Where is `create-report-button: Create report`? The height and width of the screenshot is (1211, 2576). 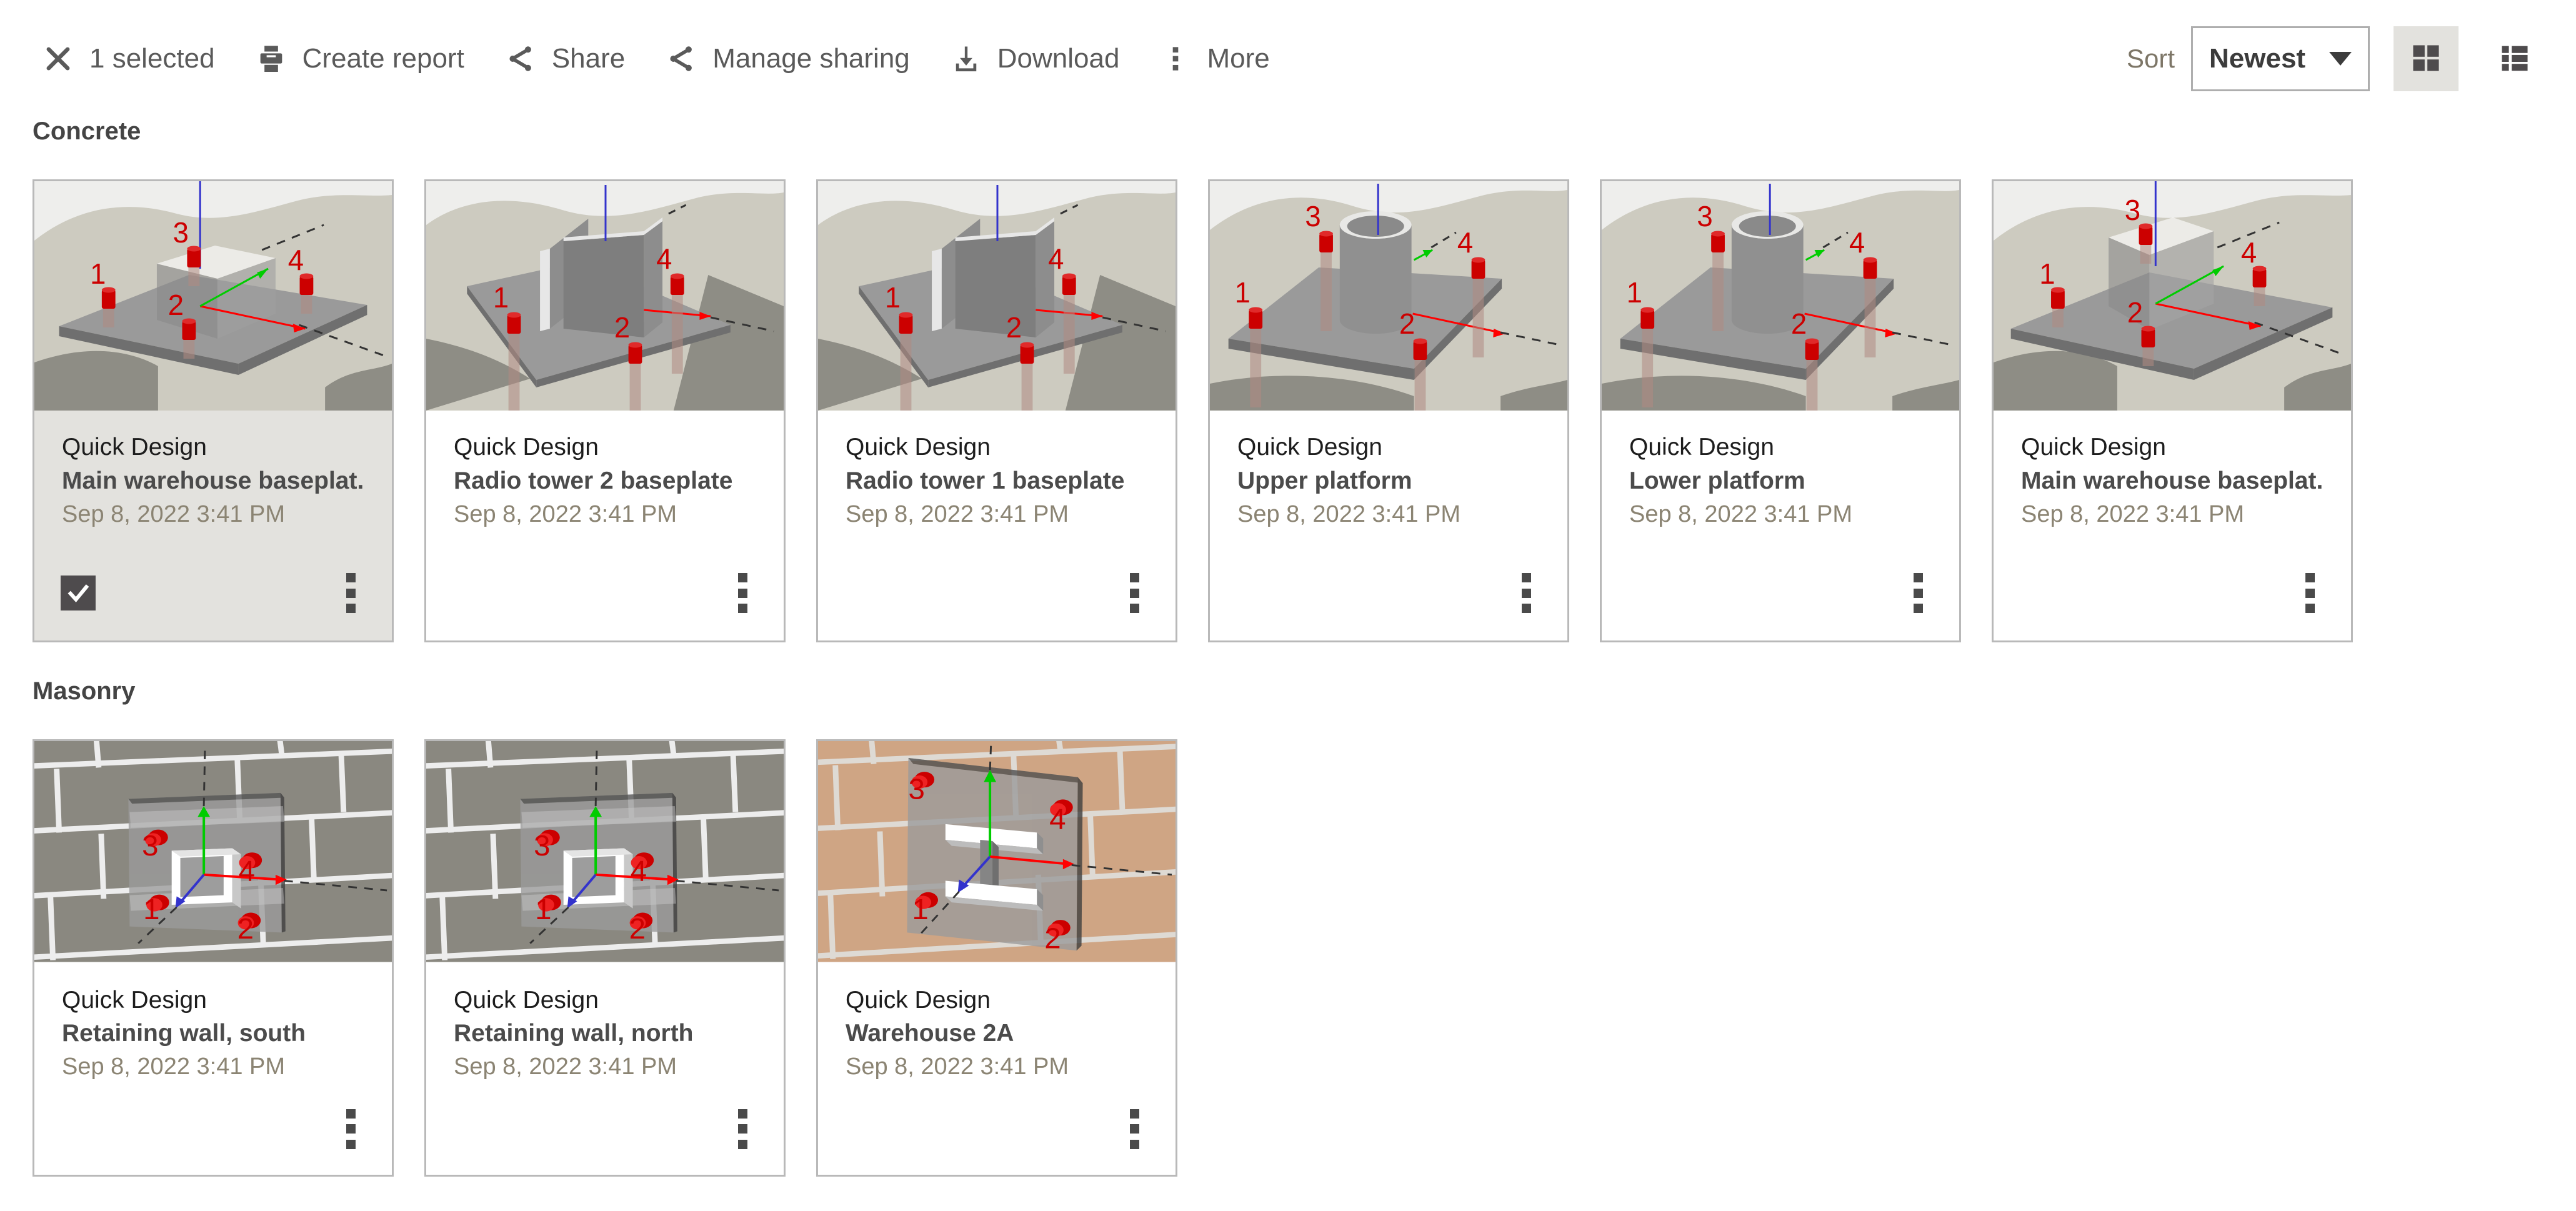
create-report-button: Create report is located at coordinates (358, 59).